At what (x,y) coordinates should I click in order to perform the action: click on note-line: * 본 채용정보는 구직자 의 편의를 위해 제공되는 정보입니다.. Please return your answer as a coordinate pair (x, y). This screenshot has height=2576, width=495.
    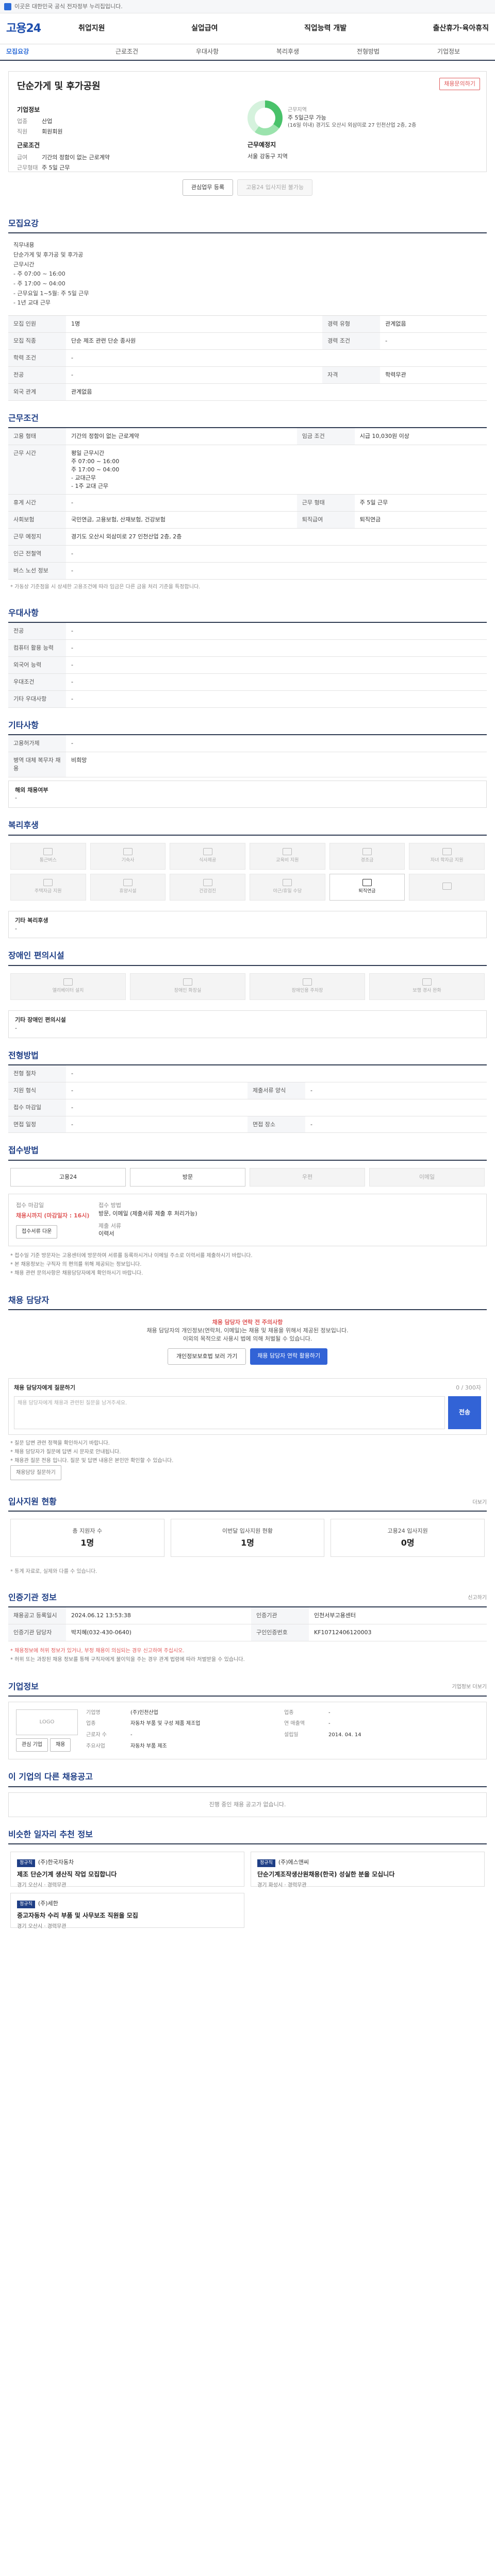
    Looking at the image, I should click on (76, 1264).